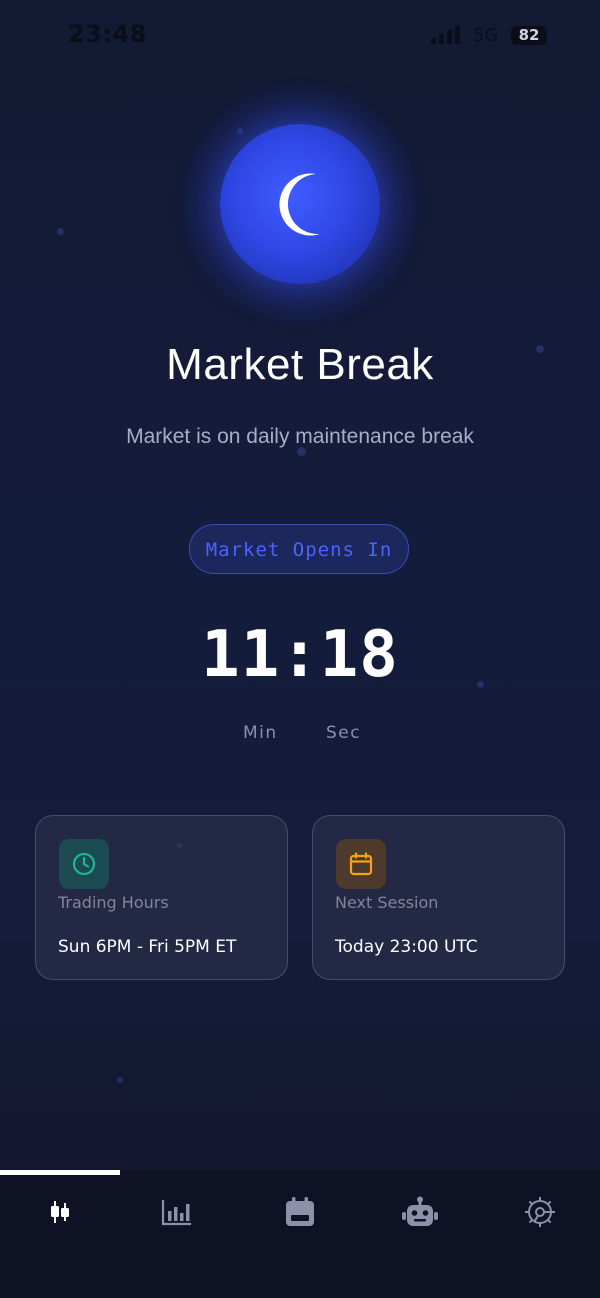 This screenshot has width=600, height=1298. Describe the element at coordinates (406, 947) in the screenshot. I see `next-session-value: Today 23:00 UTC` at that location.